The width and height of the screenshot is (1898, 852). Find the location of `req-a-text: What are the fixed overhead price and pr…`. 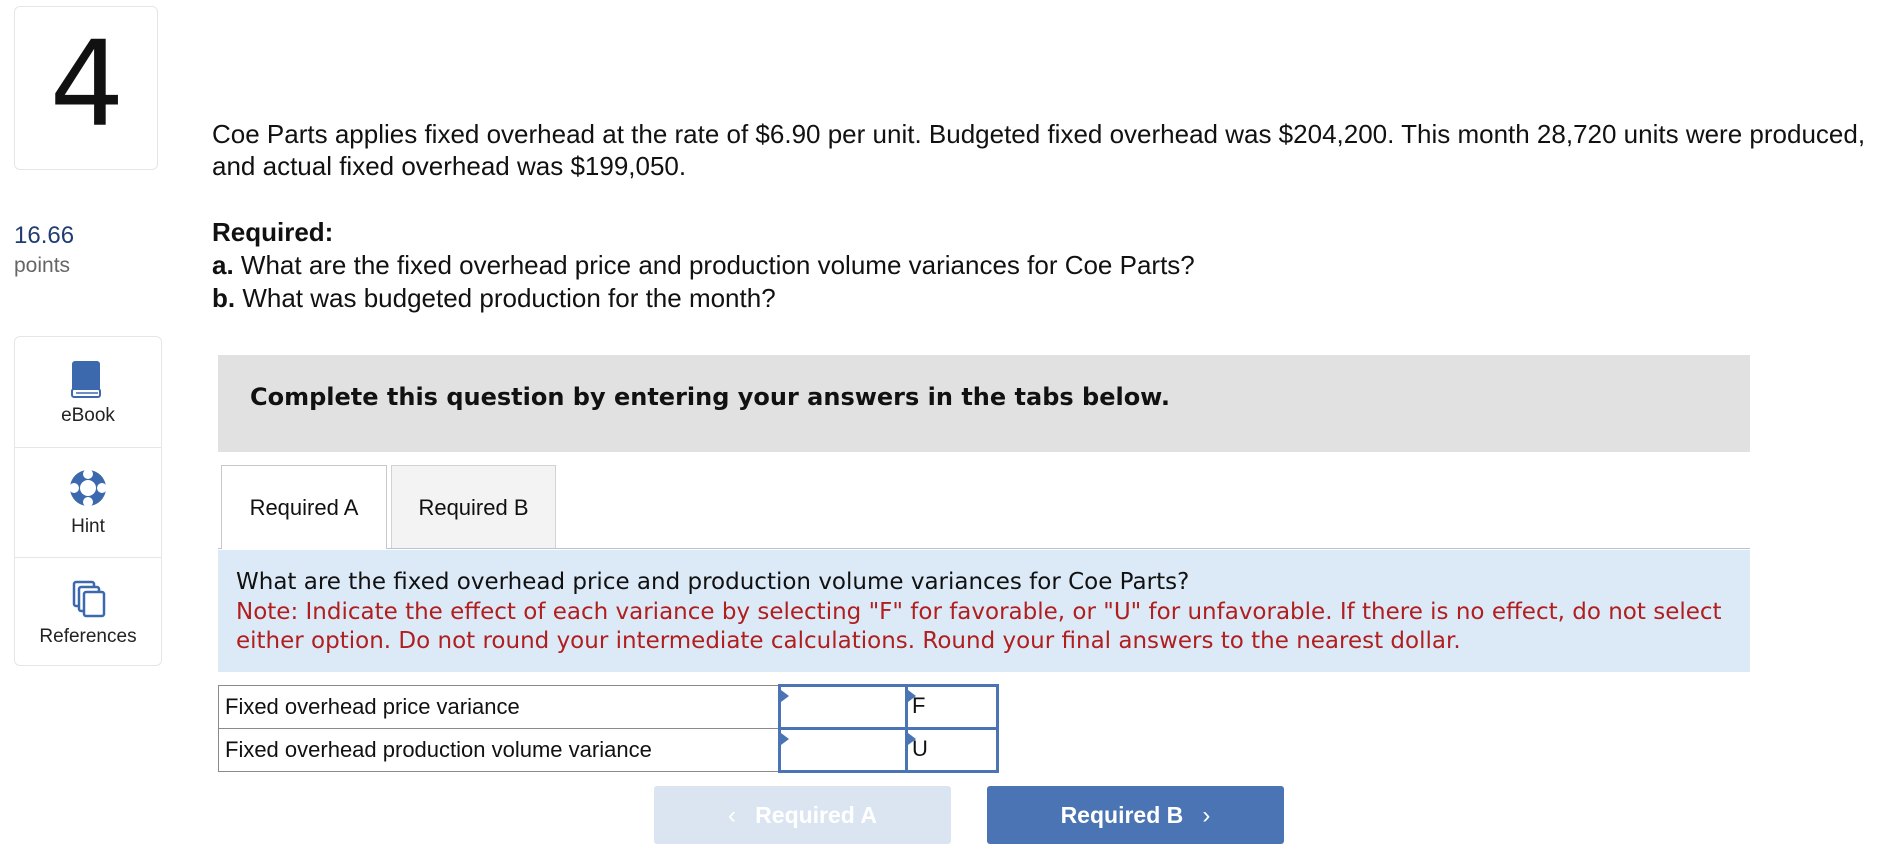

req-a-text: What are the fixed overhead price and pr… is located at coordinates (714, 265).